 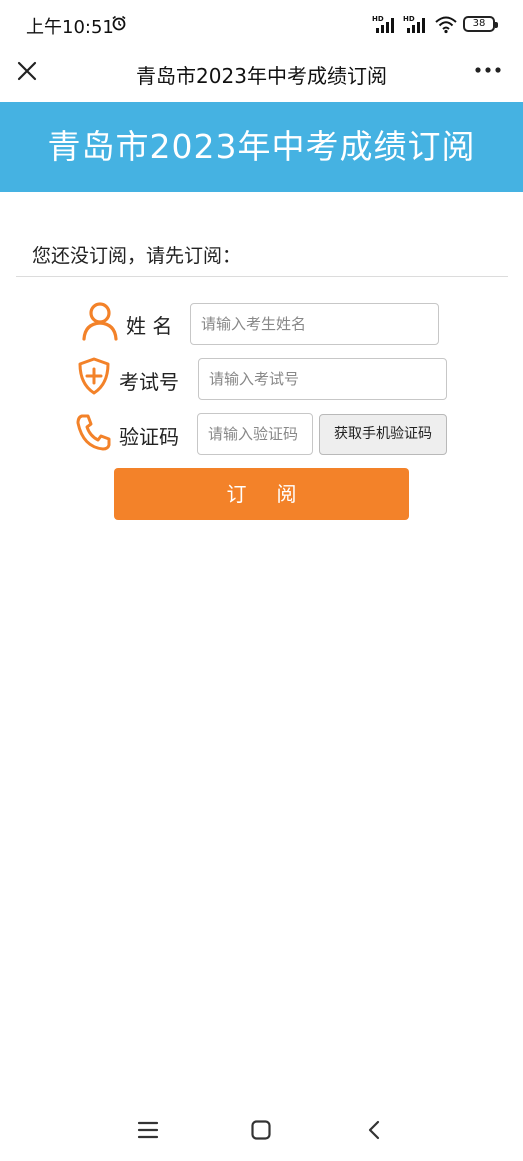 I want to click on page-title: 青岛市2023年中考成绩订阅, so click(x=261, y=76).